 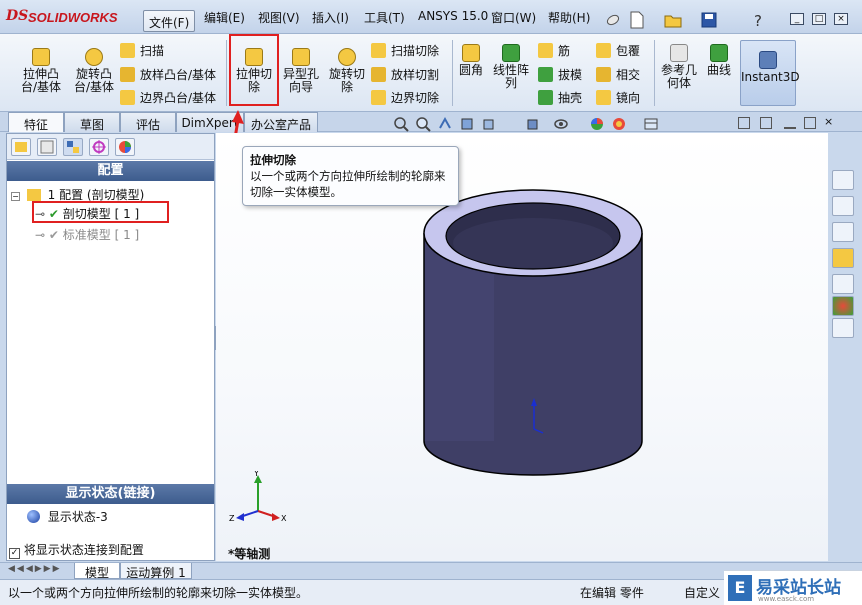 I want to click on fillet-button: 圆角, so click(x=471, y=60).